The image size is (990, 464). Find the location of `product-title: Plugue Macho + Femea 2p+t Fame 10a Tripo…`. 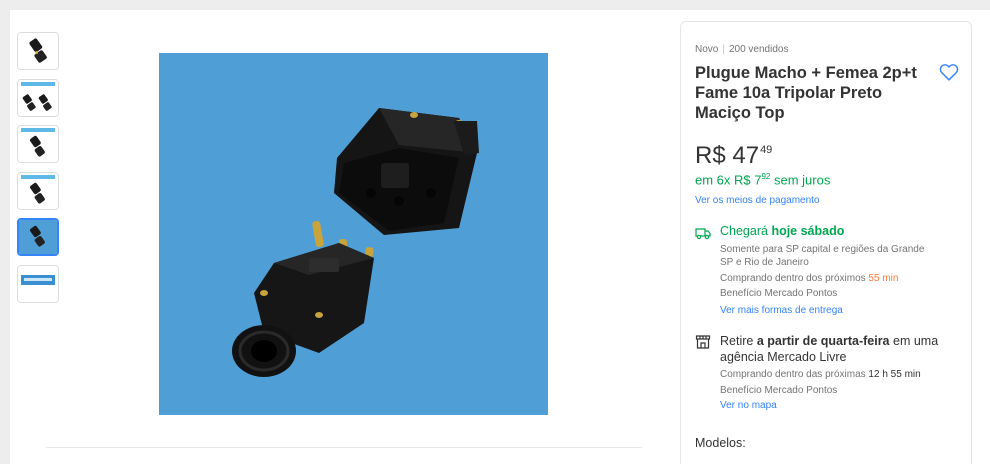

product-title: Plugue Macho + Femea 2p+t Fame 10a Tripo… is located at coordinates (806, 93).